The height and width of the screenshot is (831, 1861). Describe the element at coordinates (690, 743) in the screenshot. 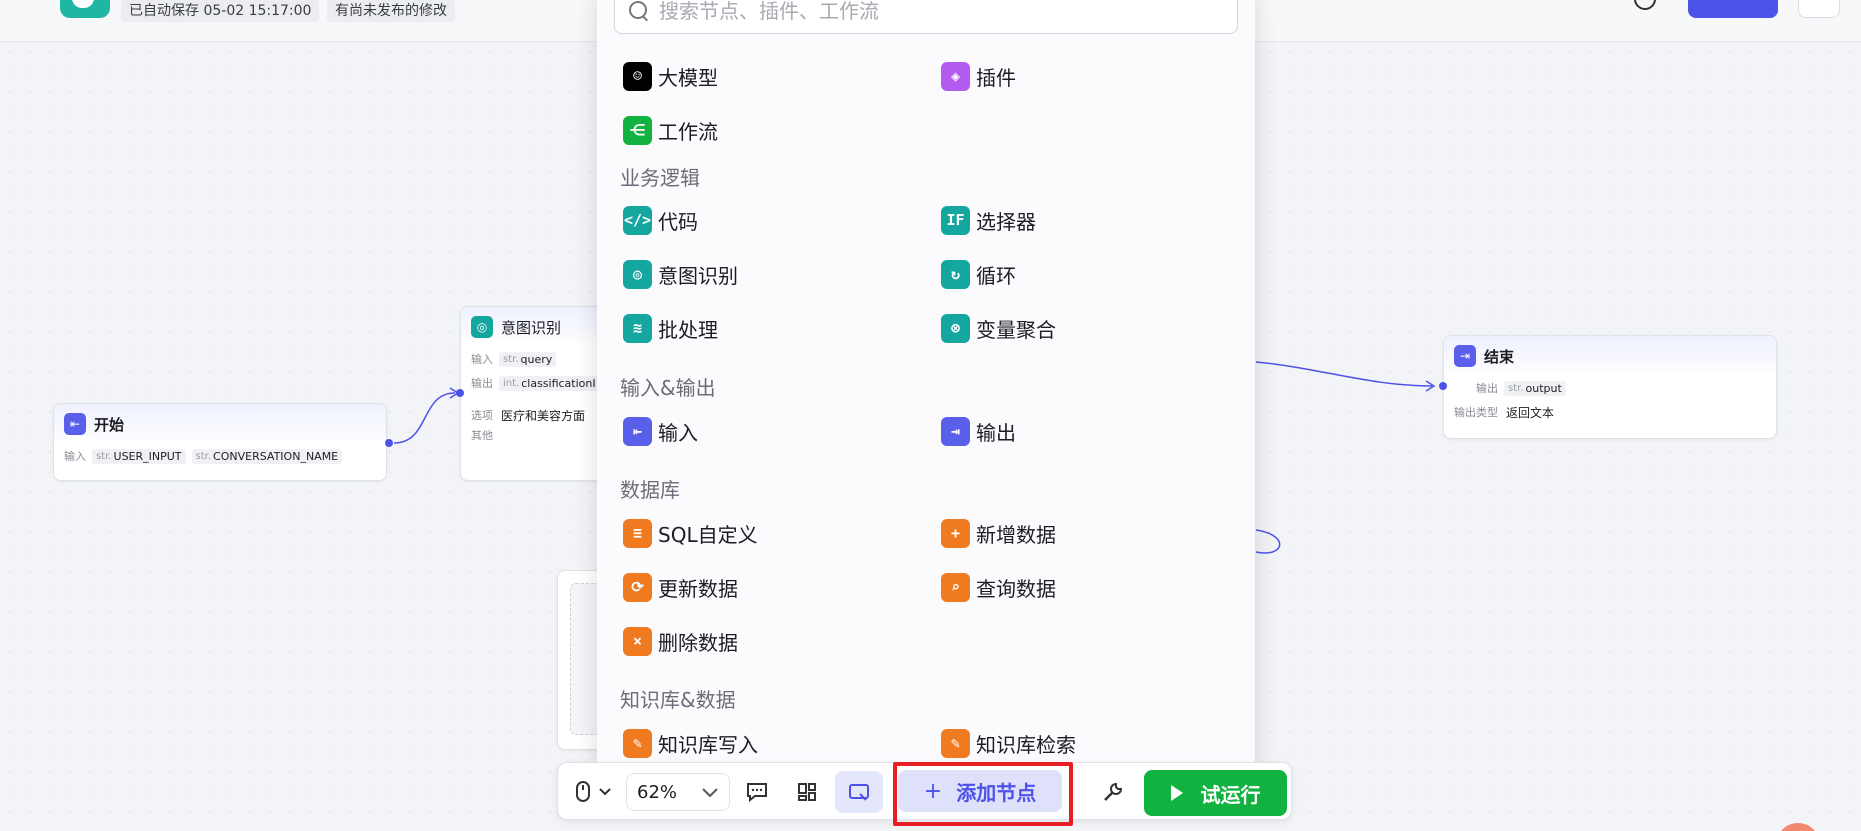

I see `node-item-knowledge-write: ✎ 知识库写入` at that location.